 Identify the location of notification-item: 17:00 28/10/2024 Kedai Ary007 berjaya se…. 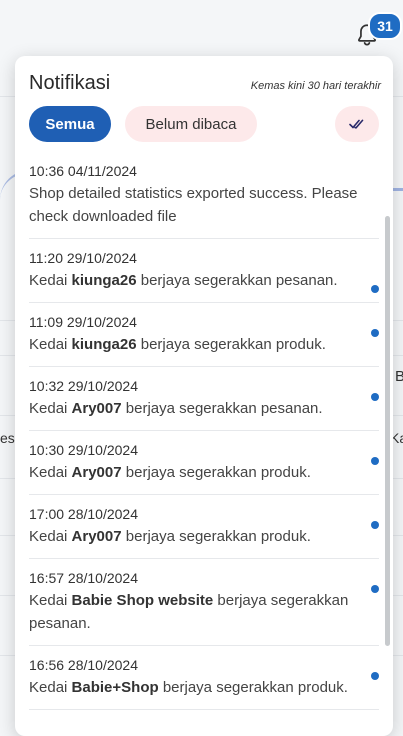
(204, 527).